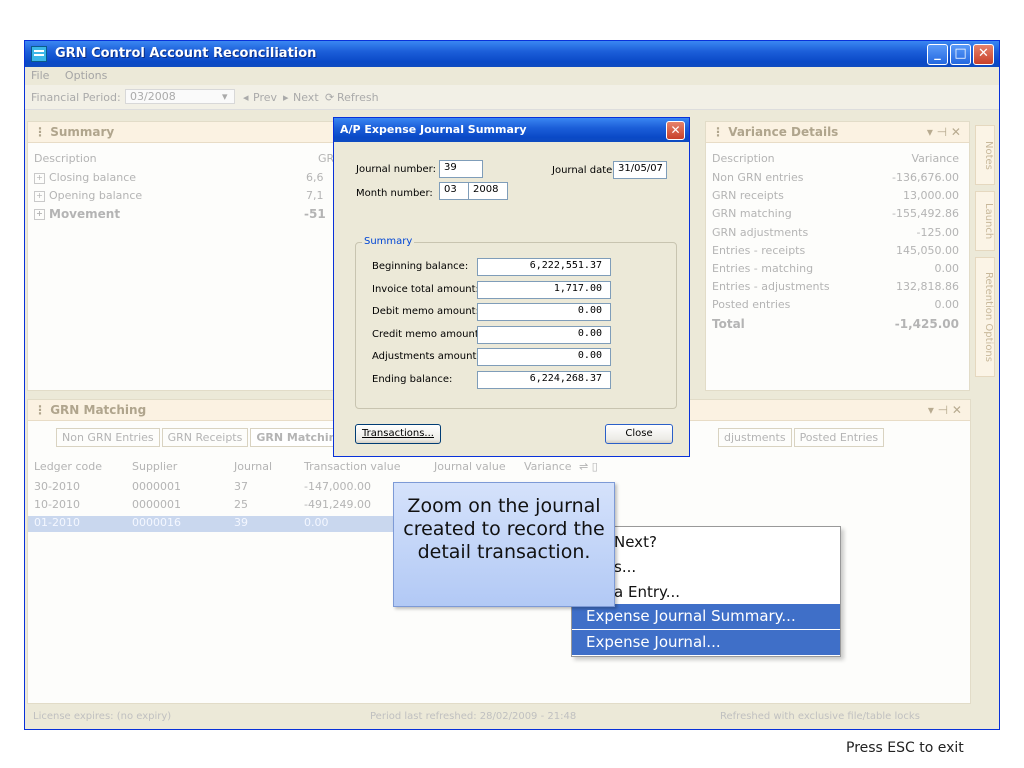 The width and height of the screenshot is (1024, 768). I want to click on field-value: 6,224,268.37, so click(544, 380).